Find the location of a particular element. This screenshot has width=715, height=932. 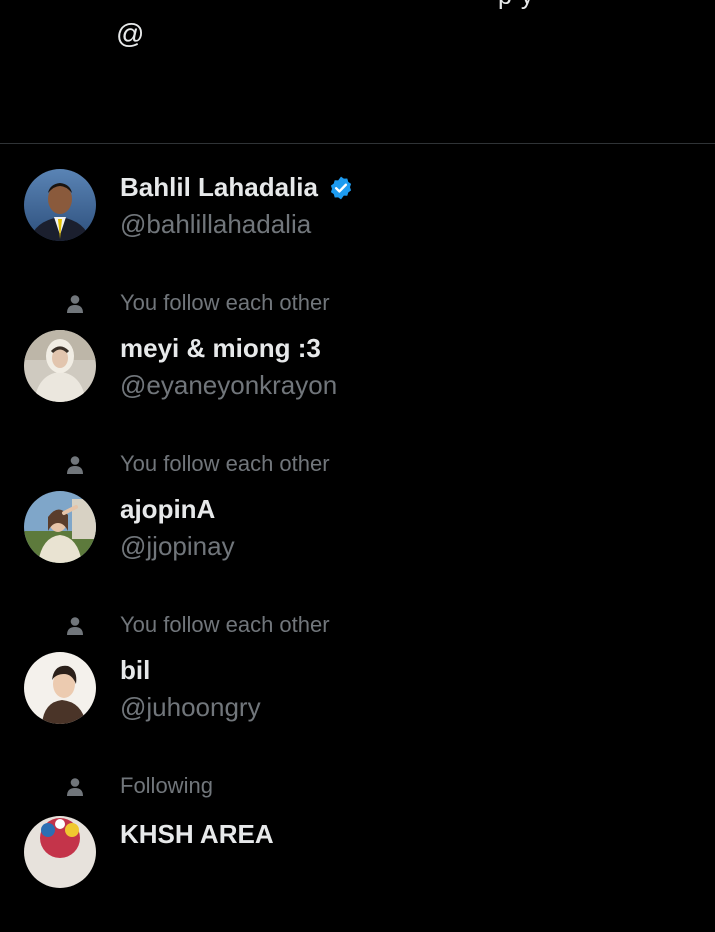

user-handle: @bahlillahadalia is located at coordinates (216, 224).